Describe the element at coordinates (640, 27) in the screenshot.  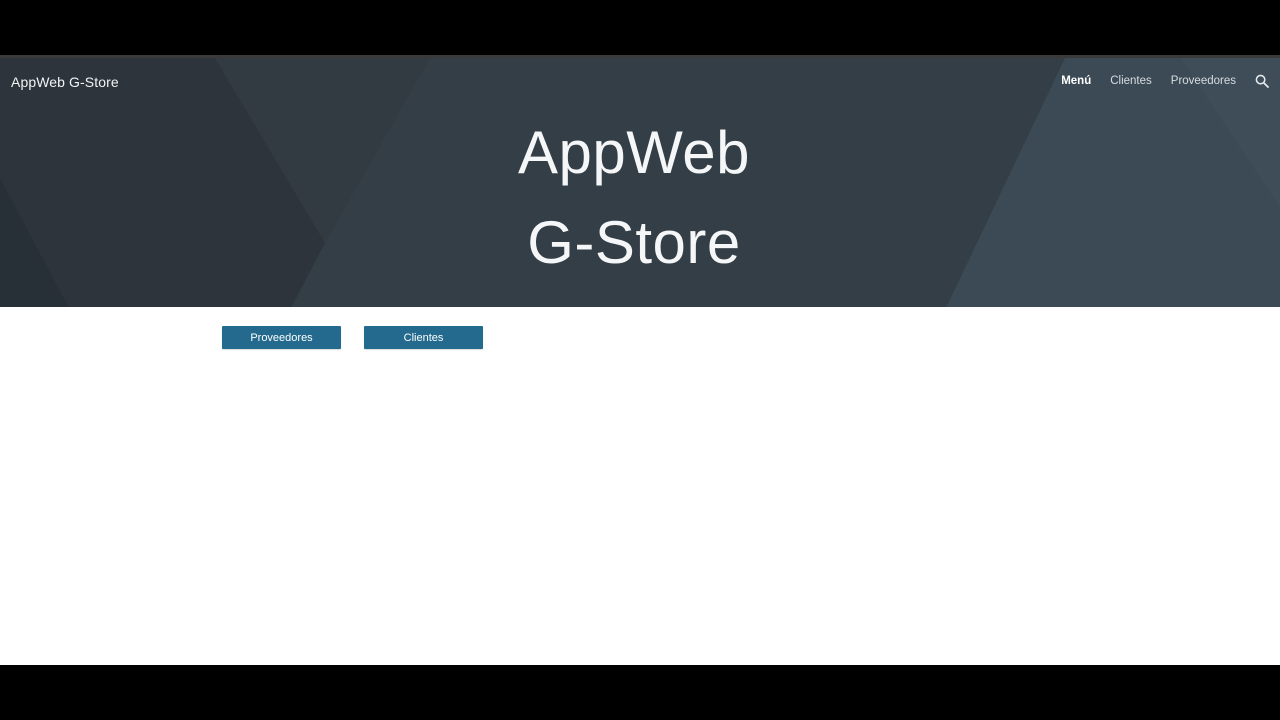
I see `letterbox-top` at that location.